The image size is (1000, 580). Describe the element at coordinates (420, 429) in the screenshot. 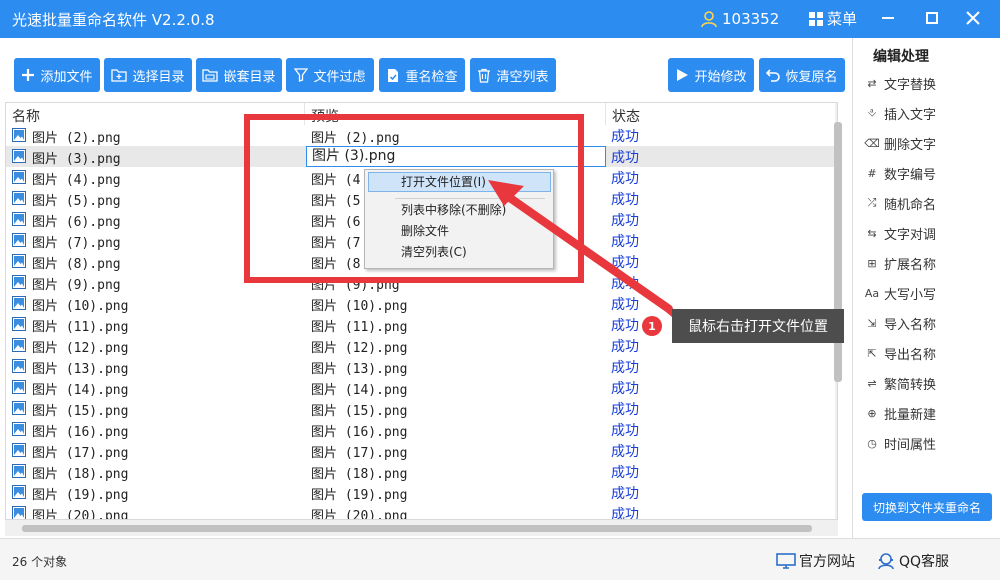

I see `table-row: 图片 (16).png 图片 (16).png 成功` at that location.